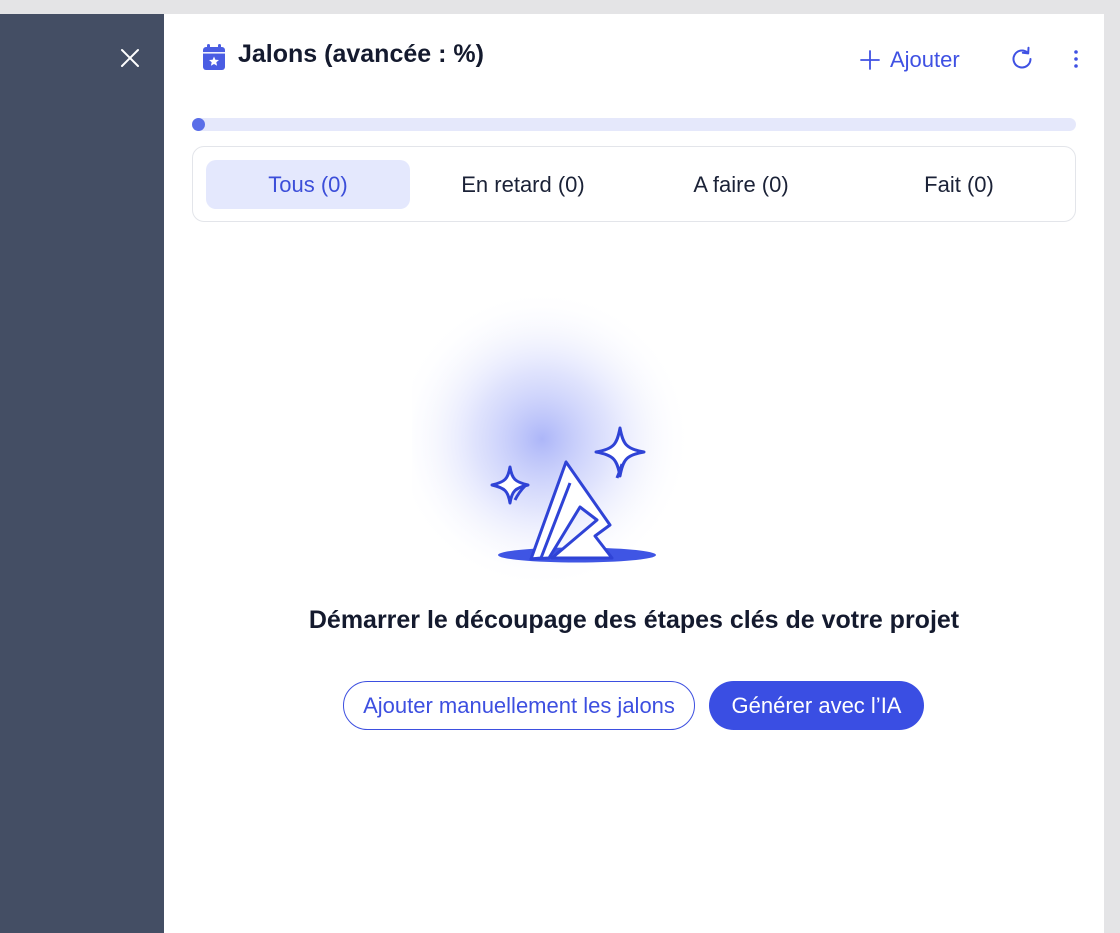 The height and width of the screenshot is (933, 1120). What do you see at coordinates (214, 57) in the screenshot?
I see `calendar-star-icon` at bounding box center [214, 57].